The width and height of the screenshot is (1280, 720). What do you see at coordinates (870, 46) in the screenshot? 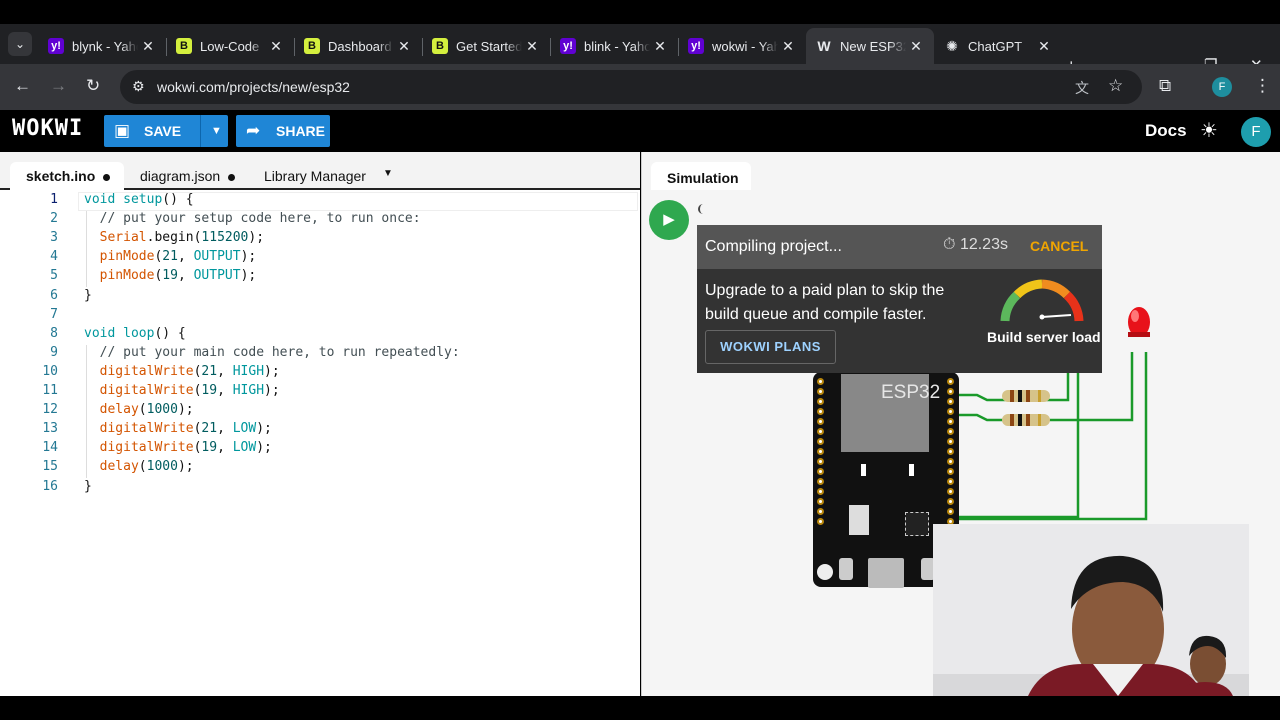
I see `browser-tab: W New ESP32 ✕` at bounding box center [870, 46].